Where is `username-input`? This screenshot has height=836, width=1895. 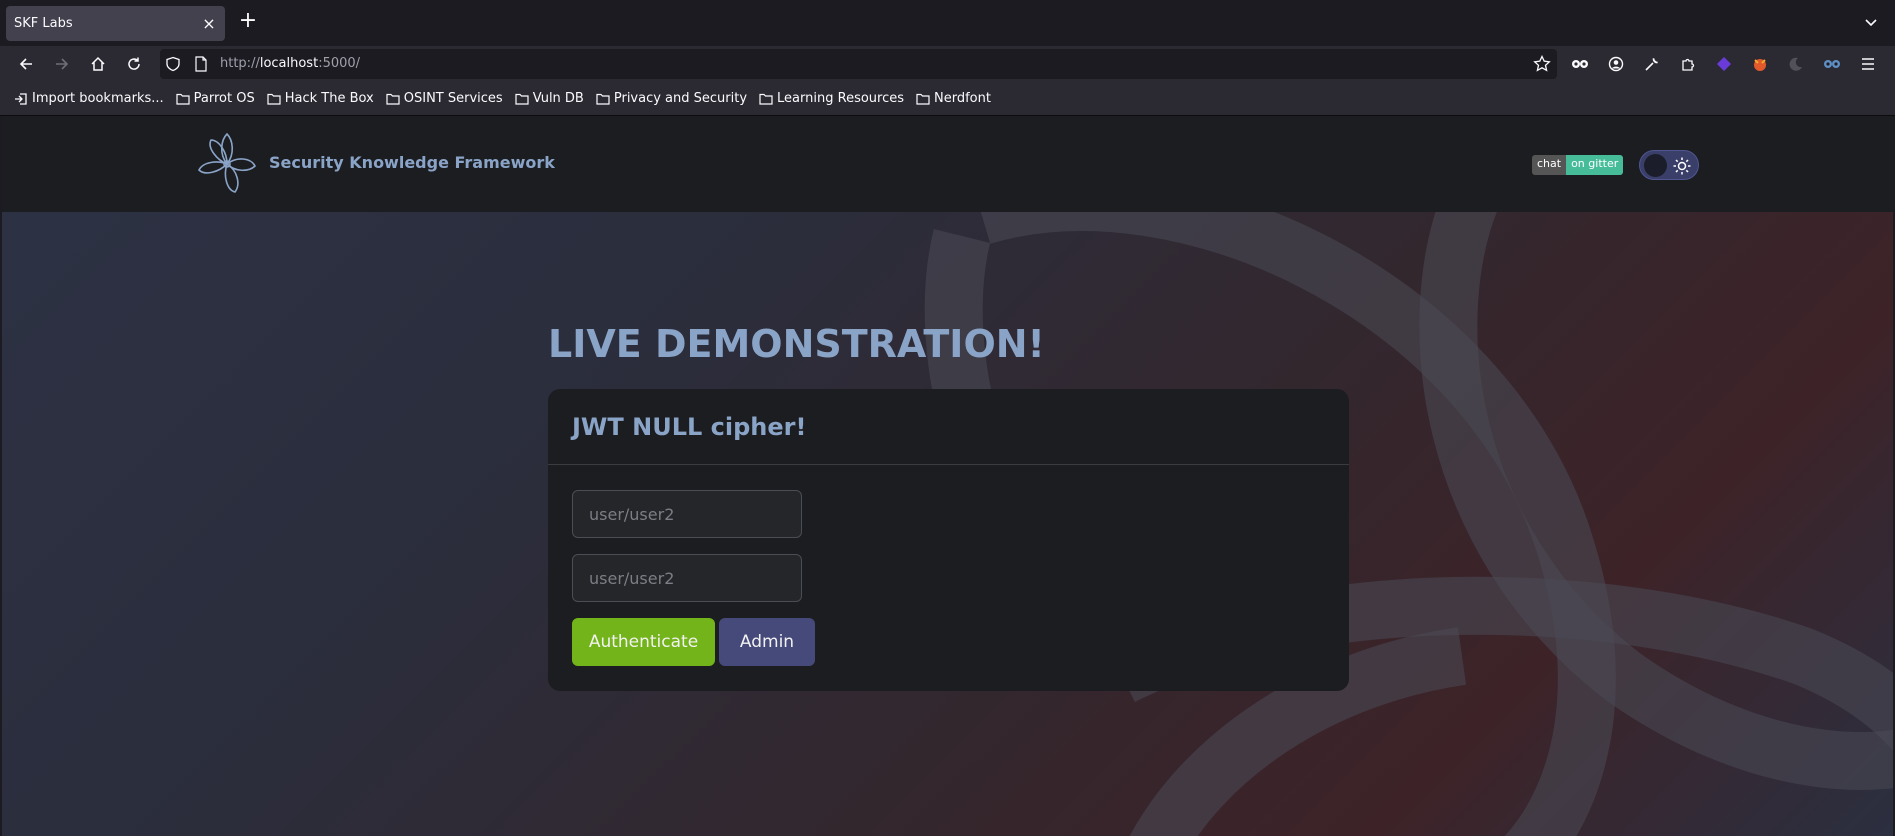
username-input is located at coordinates (687, 514).